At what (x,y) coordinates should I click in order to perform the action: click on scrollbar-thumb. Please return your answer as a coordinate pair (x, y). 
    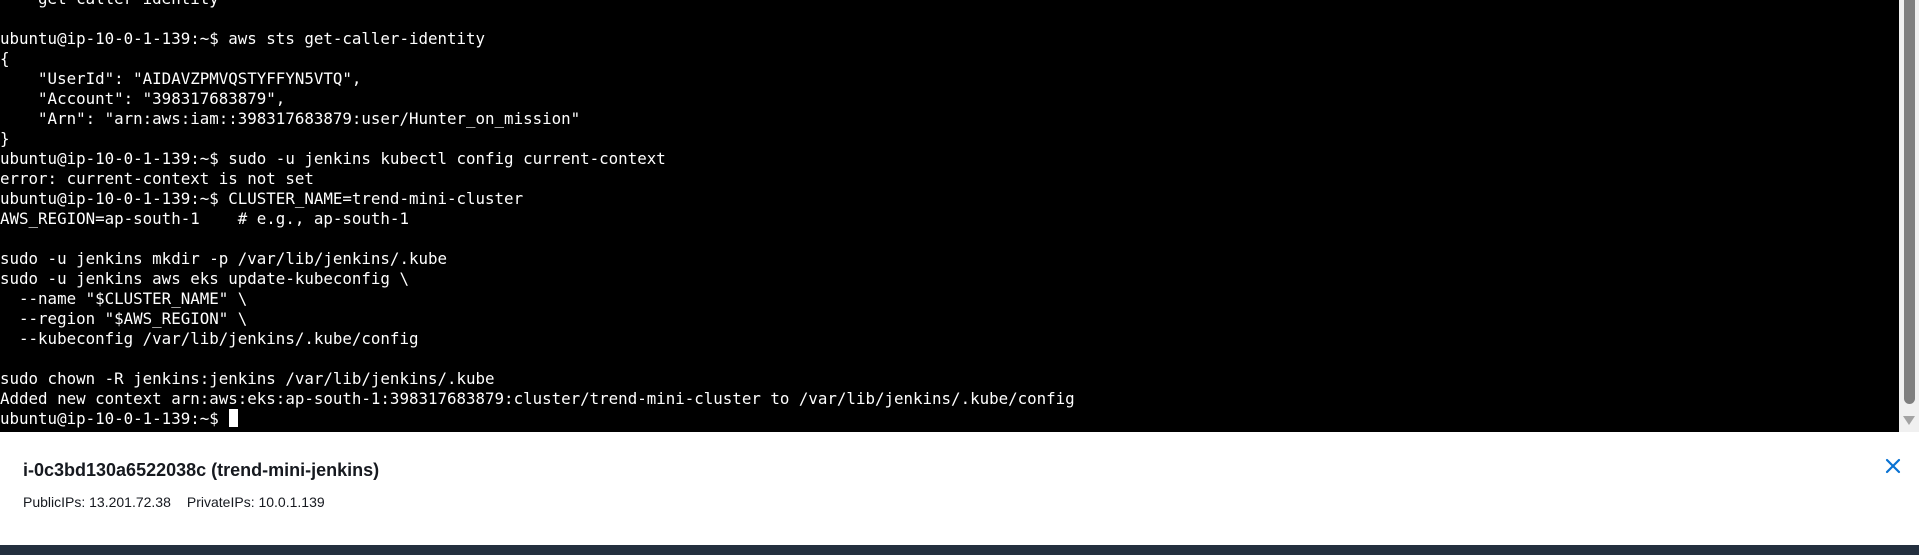
    Looking at the image, I should click on (1909, 202).